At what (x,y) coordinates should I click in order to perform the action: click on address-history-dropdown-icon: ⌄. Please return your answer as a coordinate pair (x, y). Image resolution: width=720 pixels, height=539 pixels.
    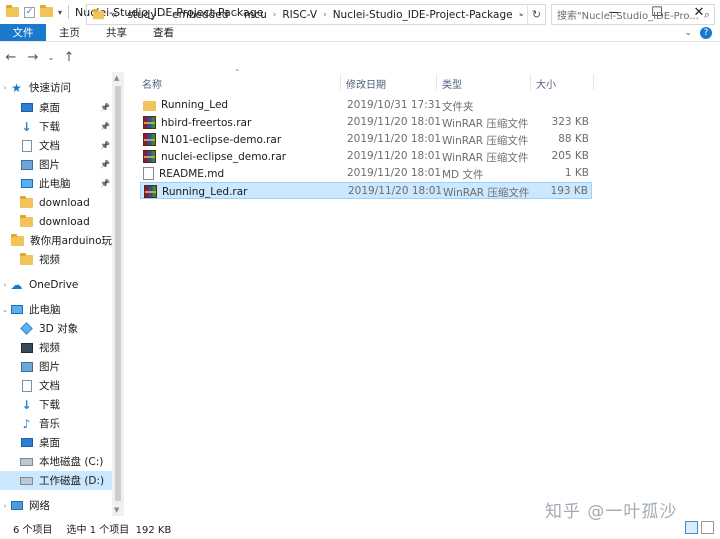
    Looking at the image, I should click on (521, 13).